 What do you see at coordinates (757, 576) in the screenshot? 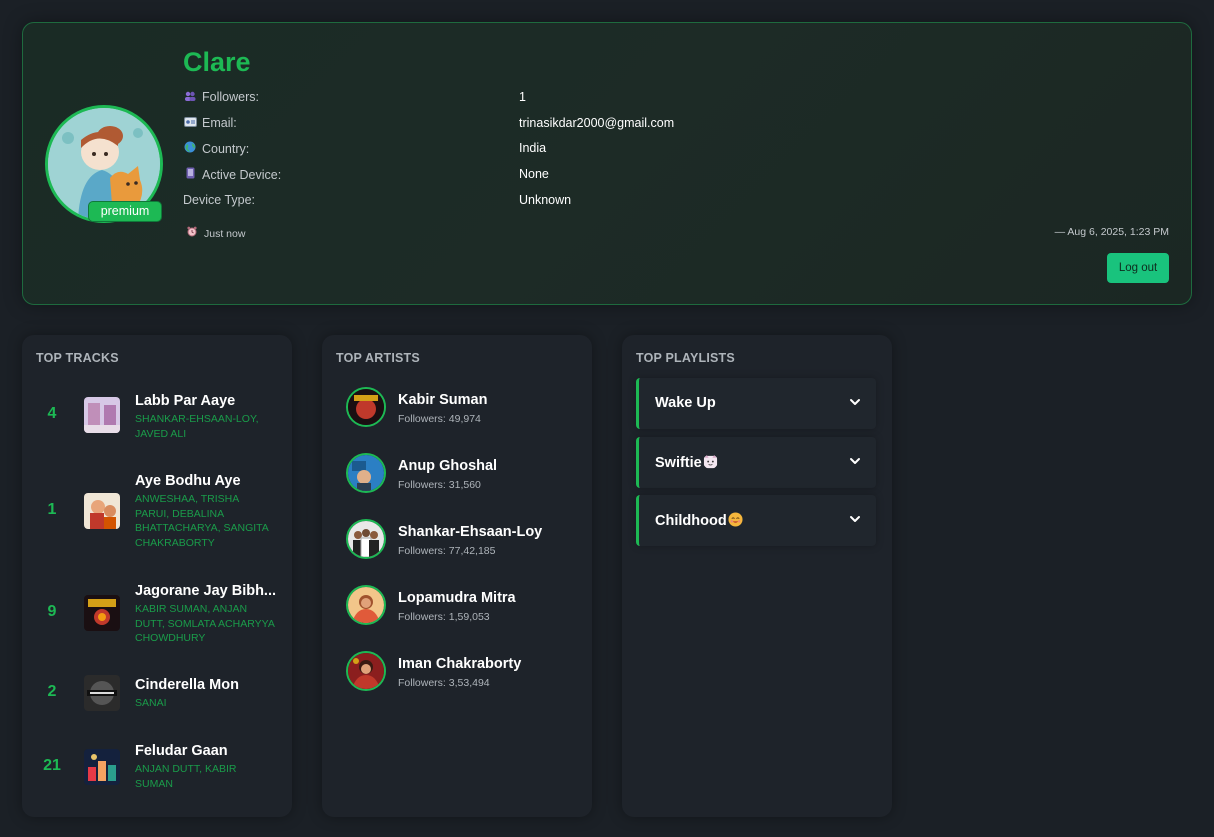
I see `top-playlists-panel: TOP PLAYLISTS Wake Up Swiftie Childhood` at bounding box center [757, 576].